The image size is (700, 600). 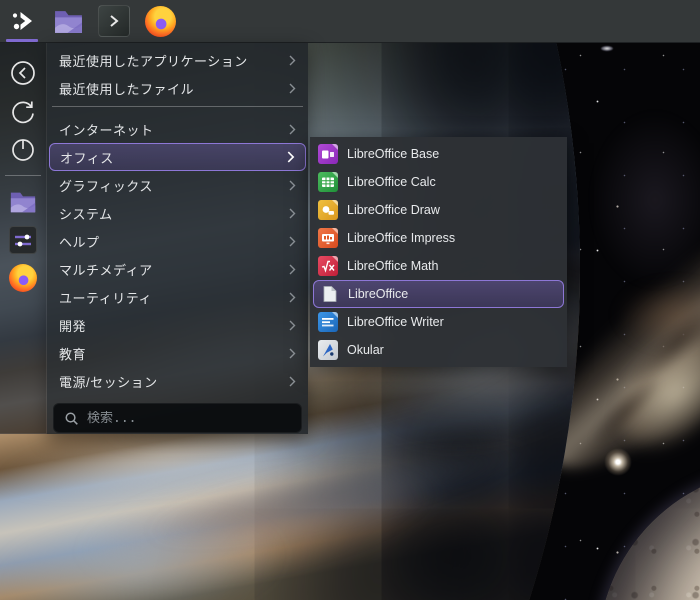 What do you see at coordinates (177, 353) in the screenshot?
I see `menu-category-education: 教育` at bounding box center [177, 353].